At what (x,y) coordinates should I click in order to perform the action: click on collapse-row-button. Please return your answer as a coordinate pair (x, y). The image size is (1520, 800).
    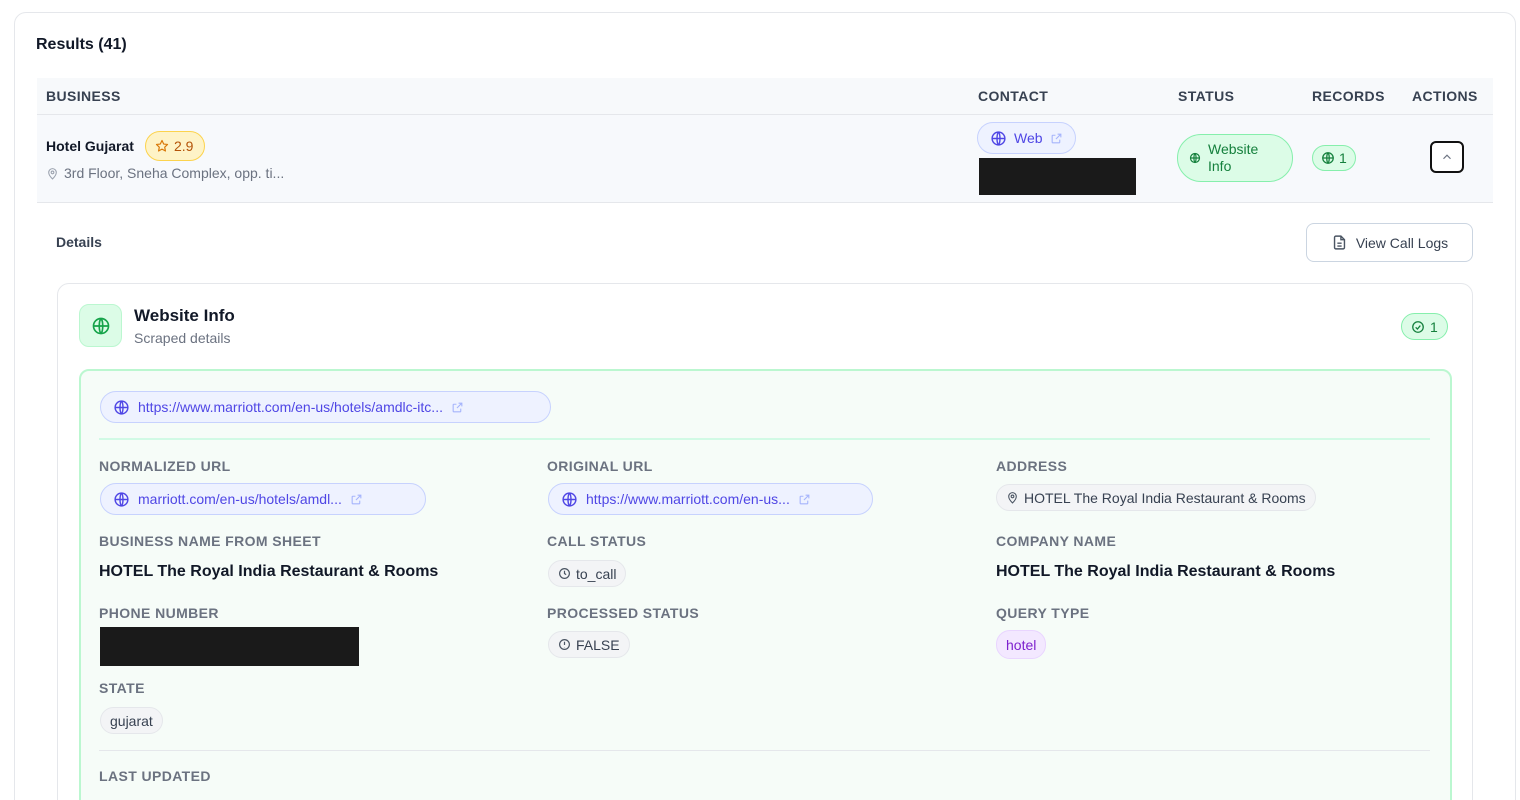
    Looking at the image, I should click on (1447, 157).